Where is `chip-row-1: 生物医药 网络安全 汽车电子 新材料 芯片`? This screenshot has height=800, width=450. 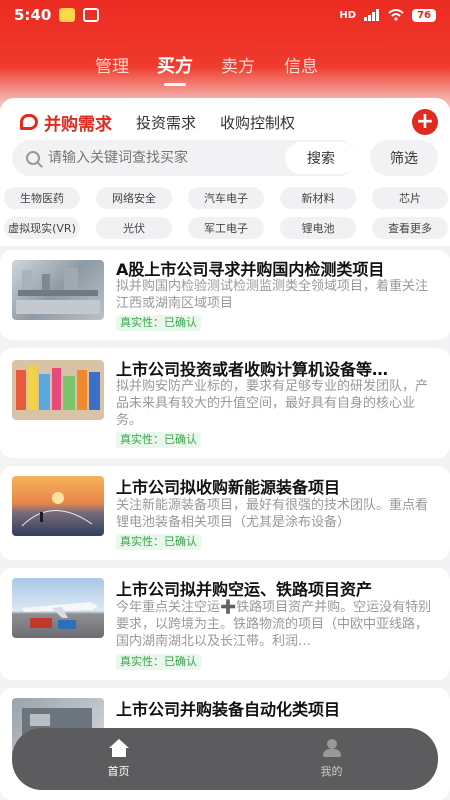
chip-row-1: 生物医药 网络安全 汽车电子 新材料 芯片 is located at coordinates (227, 198).